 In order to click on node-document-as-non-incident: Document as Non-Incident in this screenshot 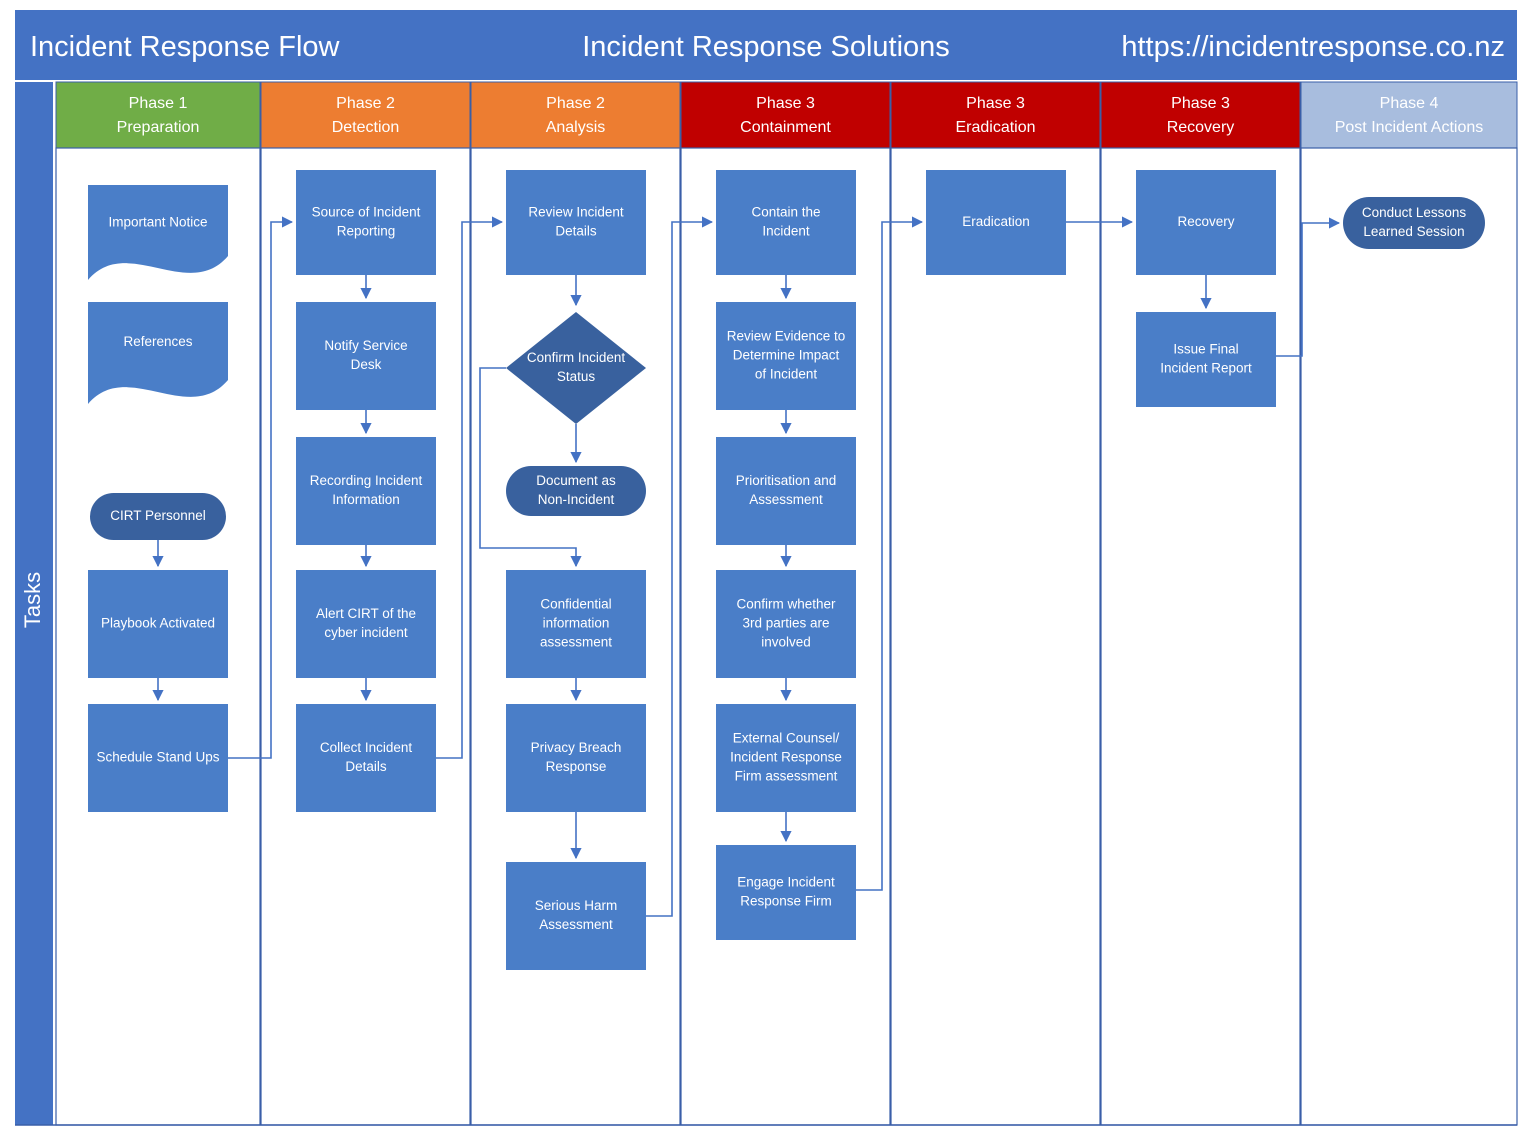, I will do `click(576, 491)`.